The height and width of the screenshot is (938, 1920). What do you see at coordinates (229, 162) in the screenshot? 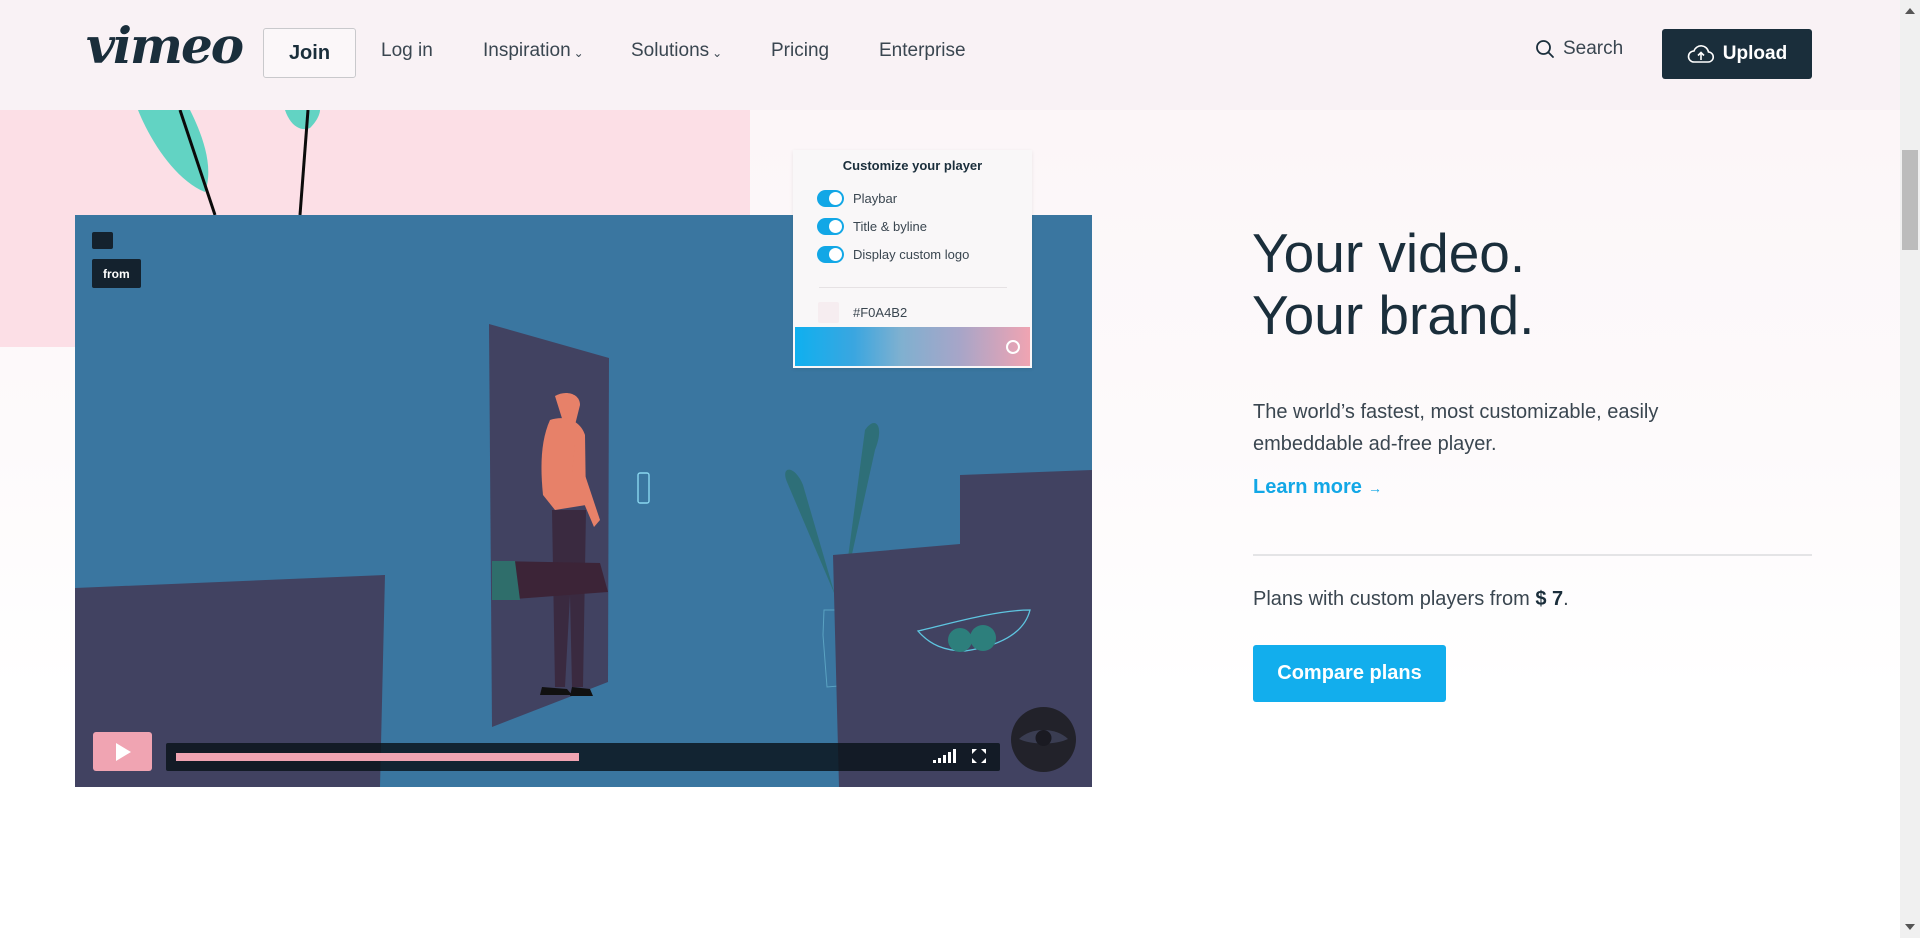
I see `plant-leaves-illustration` at bounding box center [229, 162].